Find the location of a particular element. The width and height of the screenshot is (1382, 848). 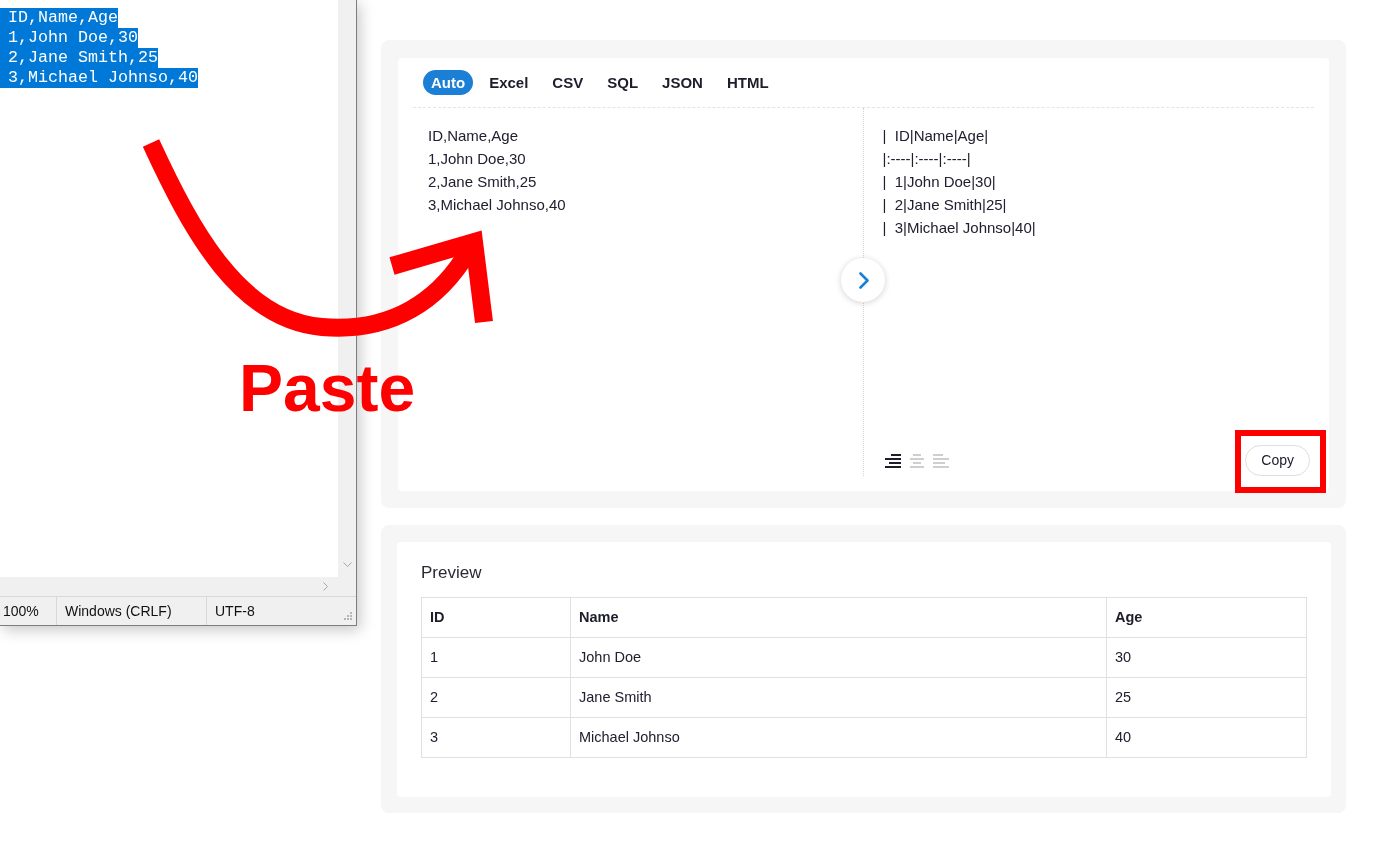

align-left-button is located at coordinates (940, 461).